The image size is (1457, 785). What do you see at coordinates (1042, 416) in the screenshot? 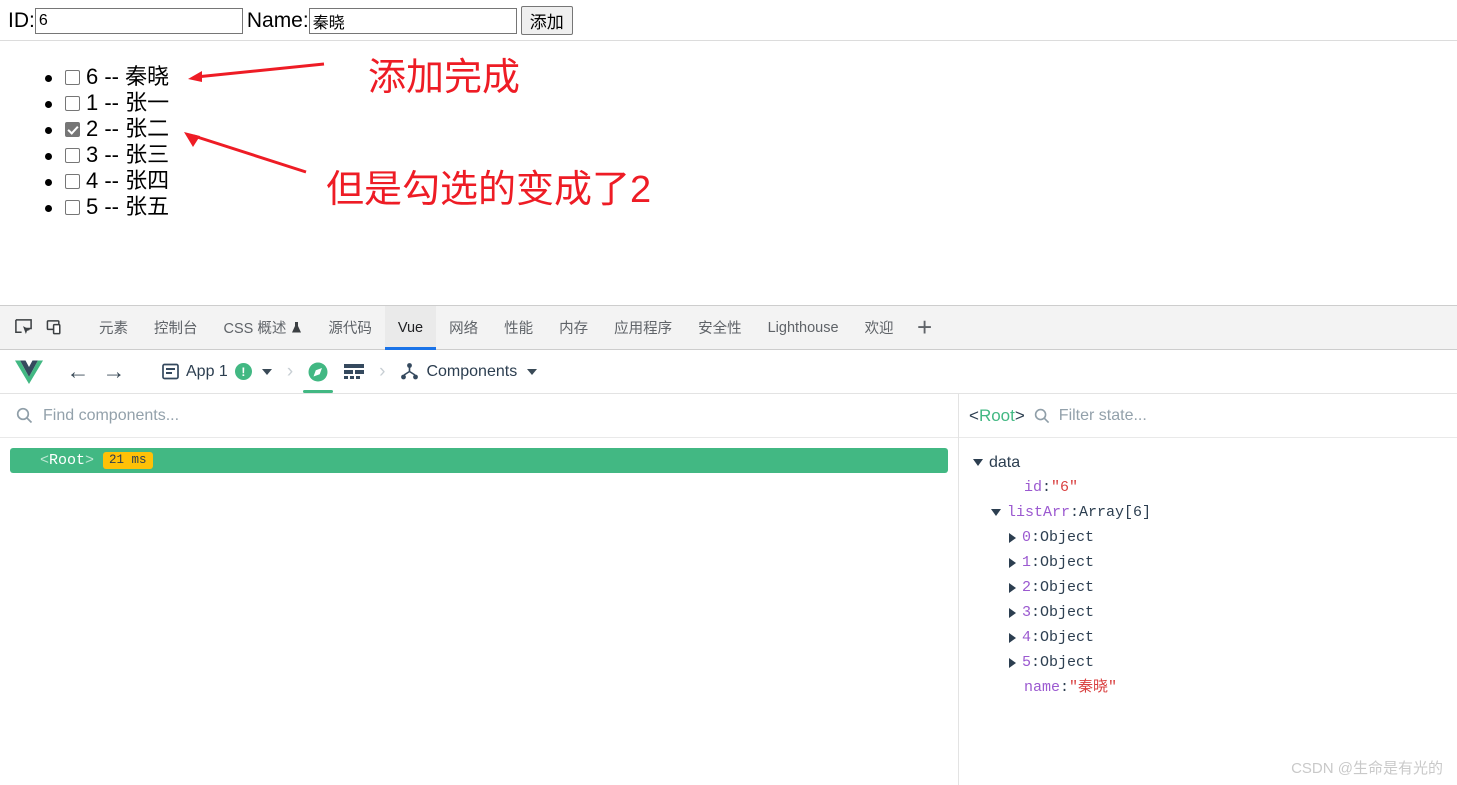
I see `filter-search-icon` at bounding box center [1042, 416].